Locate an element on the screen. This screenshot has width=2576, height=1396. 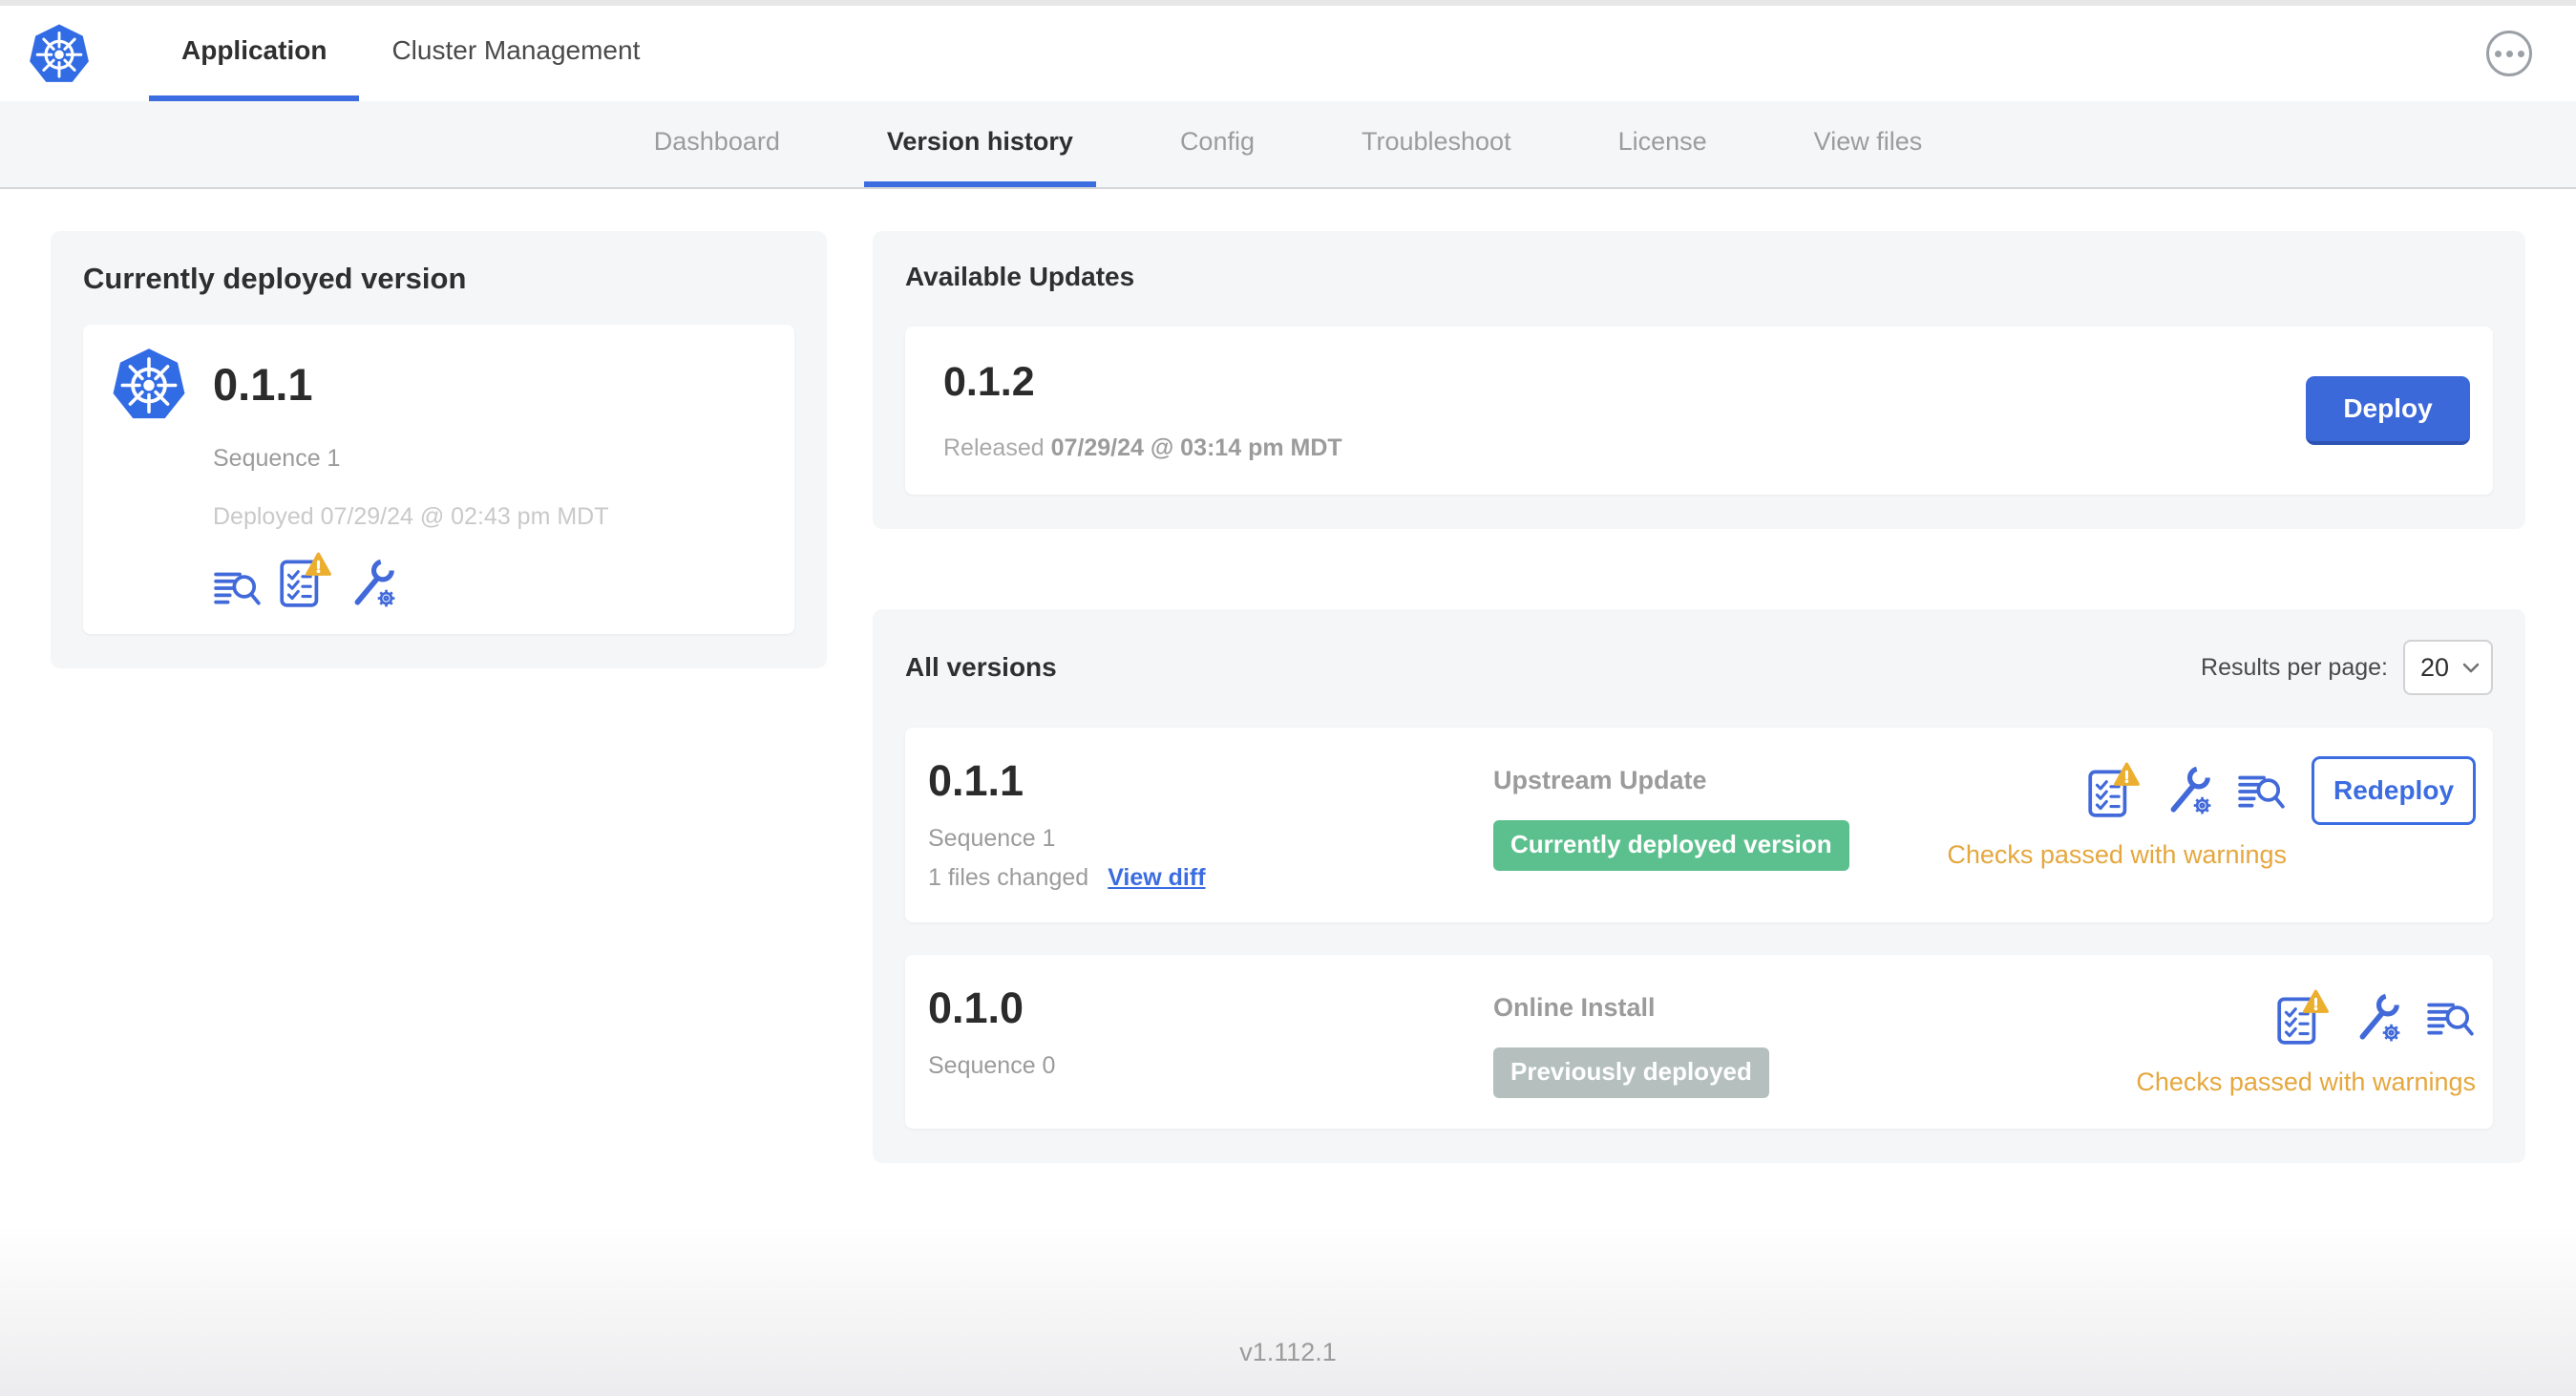
tab-dashboard: Dashboard is located at coordinates (717, 144).